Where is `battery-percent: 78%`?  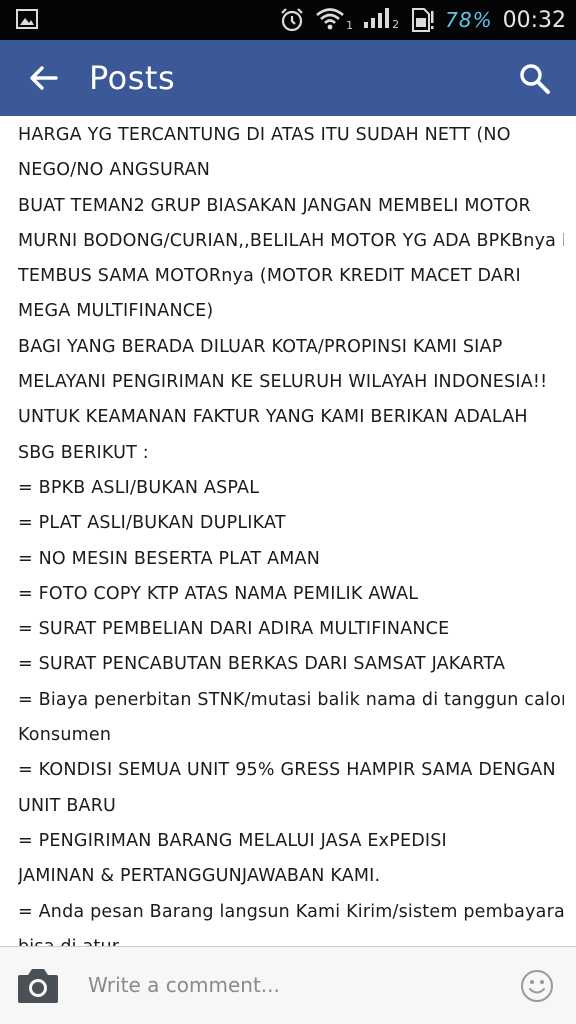
battery-percent: 78% is located at coordinates (469, 20).